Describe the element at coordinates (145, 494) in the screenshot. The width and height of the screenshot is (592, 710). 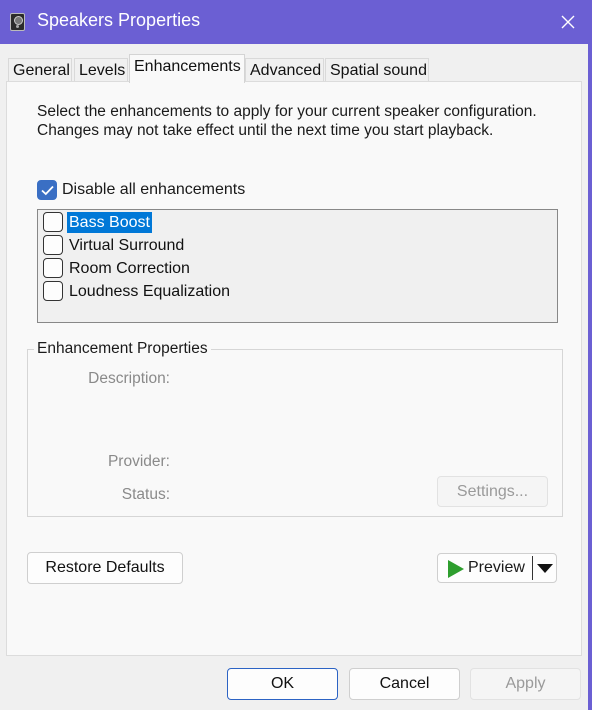
I see `status-label: Status:` at that location.